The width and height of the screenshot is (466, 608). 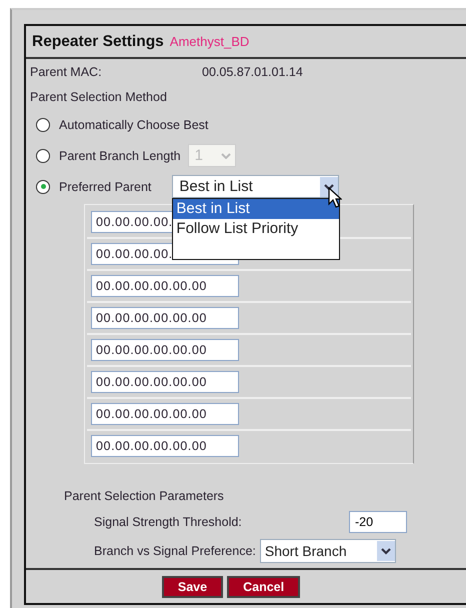 I want to click on device-name: Amethyst_BD, so click(x=210, y=41).